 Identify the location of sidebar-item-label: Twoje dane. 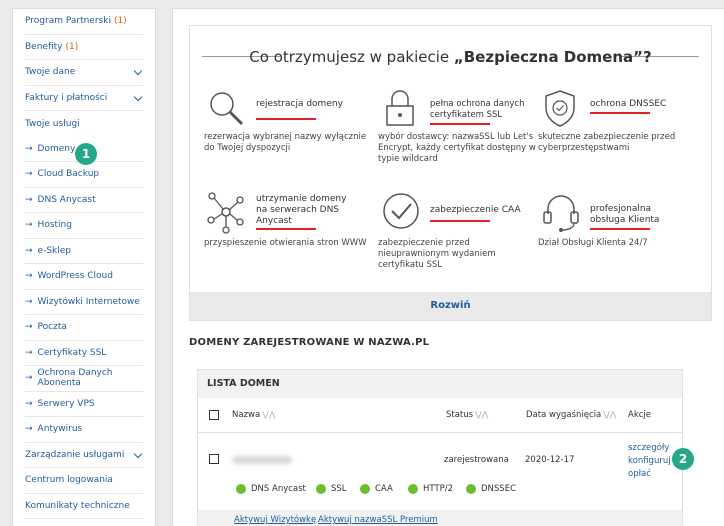
(50, 72).